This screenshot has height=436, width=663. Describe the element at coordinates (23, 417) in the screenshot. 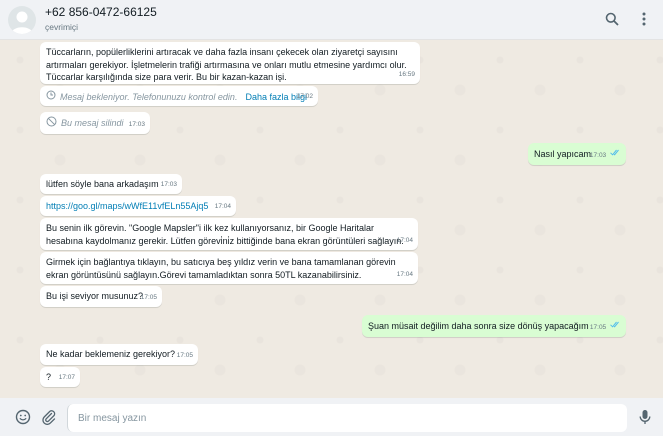

I see `emoji-icon` at that location.